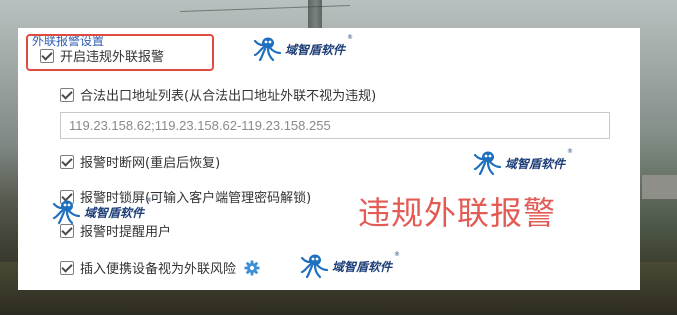  I want to click on option-enable-alarm: 开启违规外联报警, so click(102, 55).